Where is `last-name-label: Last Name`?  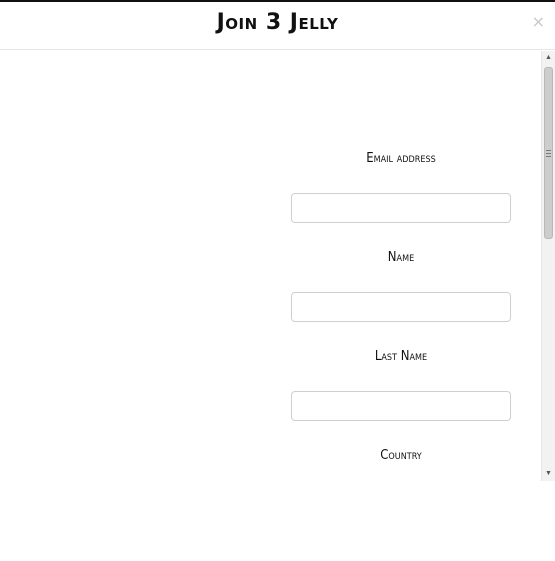 last-name-label: Last Name is located at coordinates (401, 356).